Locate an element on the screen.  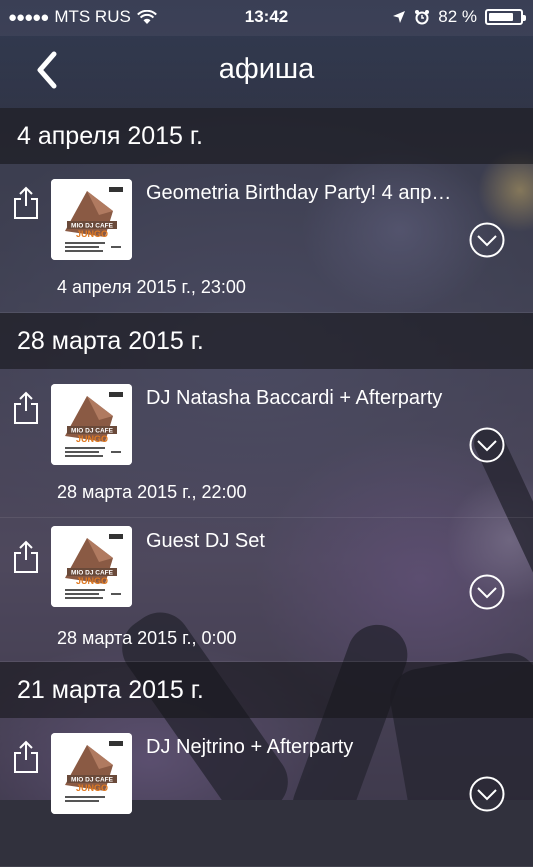
alarm-clock-icon is located at coordinates (422, 17).